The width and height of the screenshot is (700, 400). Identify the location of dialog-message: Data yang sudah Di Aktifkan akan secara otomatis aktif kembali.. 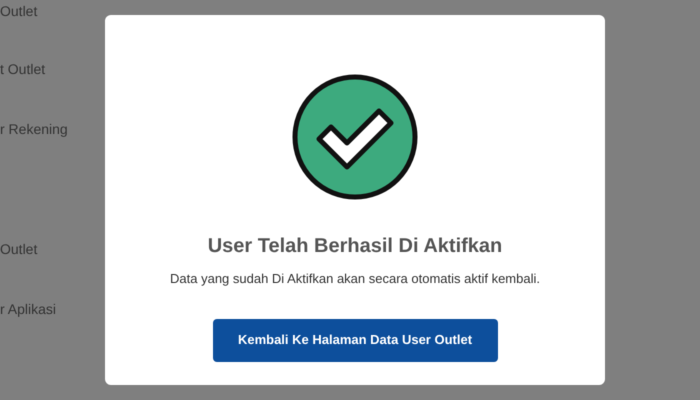
(355, 279).